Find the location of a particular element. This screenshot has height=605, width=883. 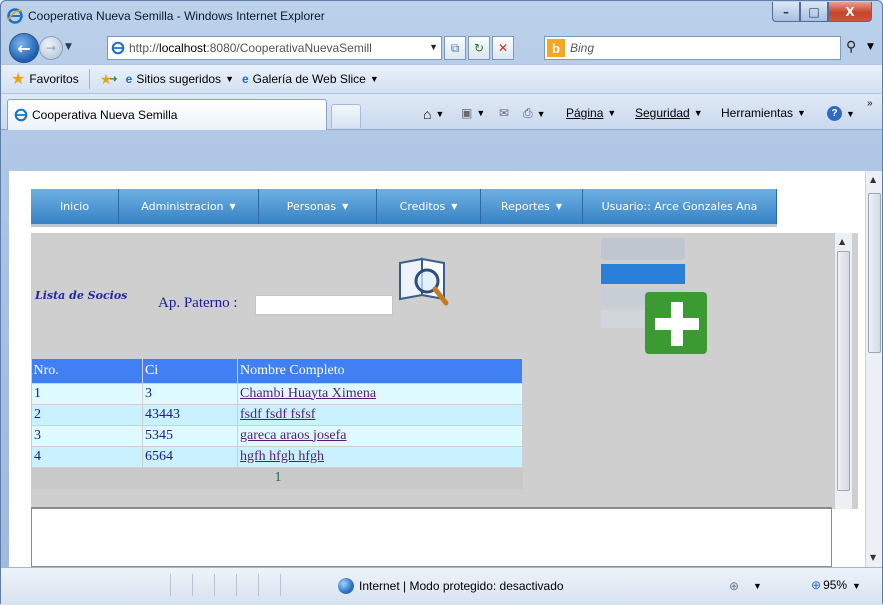

tab-cooperativa: Cooperativa Nueva Semilla is located at coordinates (167, 114).